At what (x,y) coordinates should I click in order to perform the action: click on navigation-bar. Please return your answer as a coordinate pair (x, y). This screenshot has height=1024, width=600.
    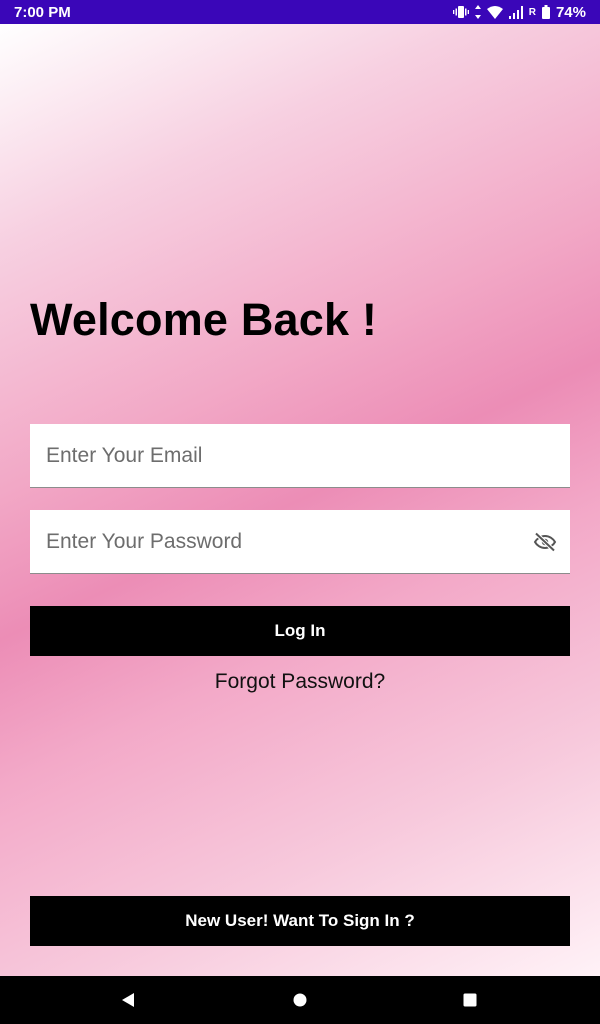
    Looking at the image, I should click on (300, 1000).